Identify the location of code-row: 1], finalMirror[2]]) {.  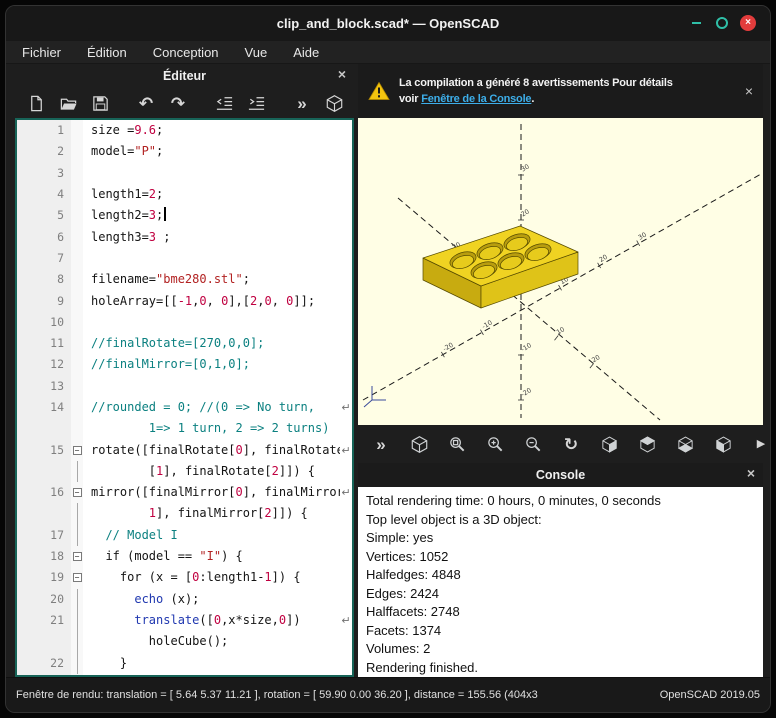
(184, 514).